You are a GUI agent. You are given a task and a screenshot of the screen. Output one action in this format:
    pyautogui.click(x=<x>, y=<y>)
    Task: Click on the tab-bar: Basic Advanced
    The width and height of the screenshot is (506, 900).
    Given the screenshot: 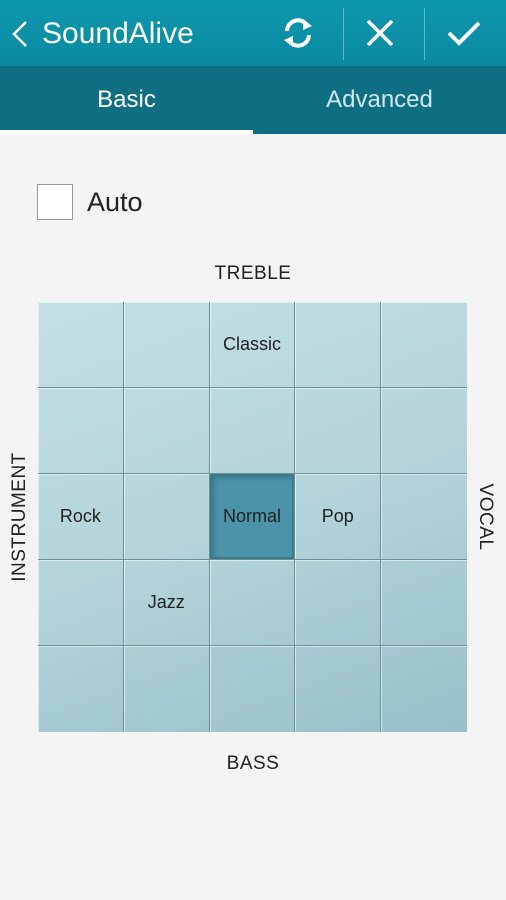 What is the action you would take?
    pyautogui.click(x=253, y=100)
    